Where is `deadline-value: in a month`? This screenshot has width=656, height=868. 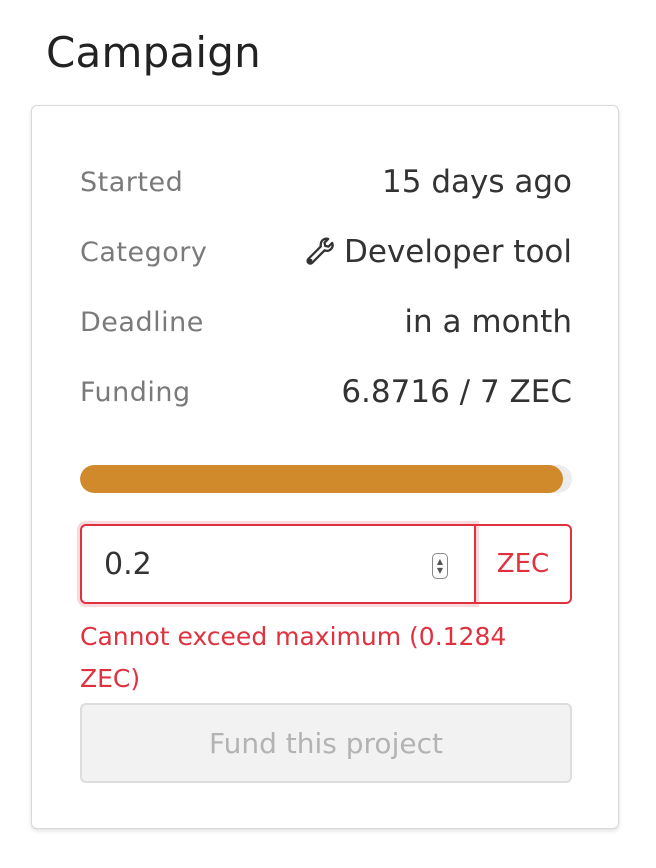 deadline-value: in a month is located at coordinates (488, 322).